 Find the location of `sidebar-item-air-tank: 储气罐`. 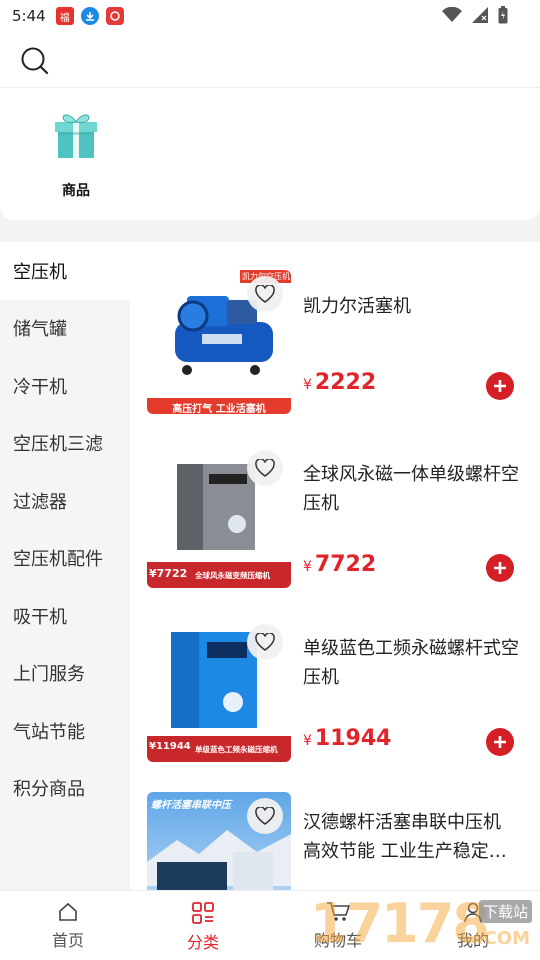

sidebar-item-air-tank: 储气罐 is located at coordinates (65, 329).